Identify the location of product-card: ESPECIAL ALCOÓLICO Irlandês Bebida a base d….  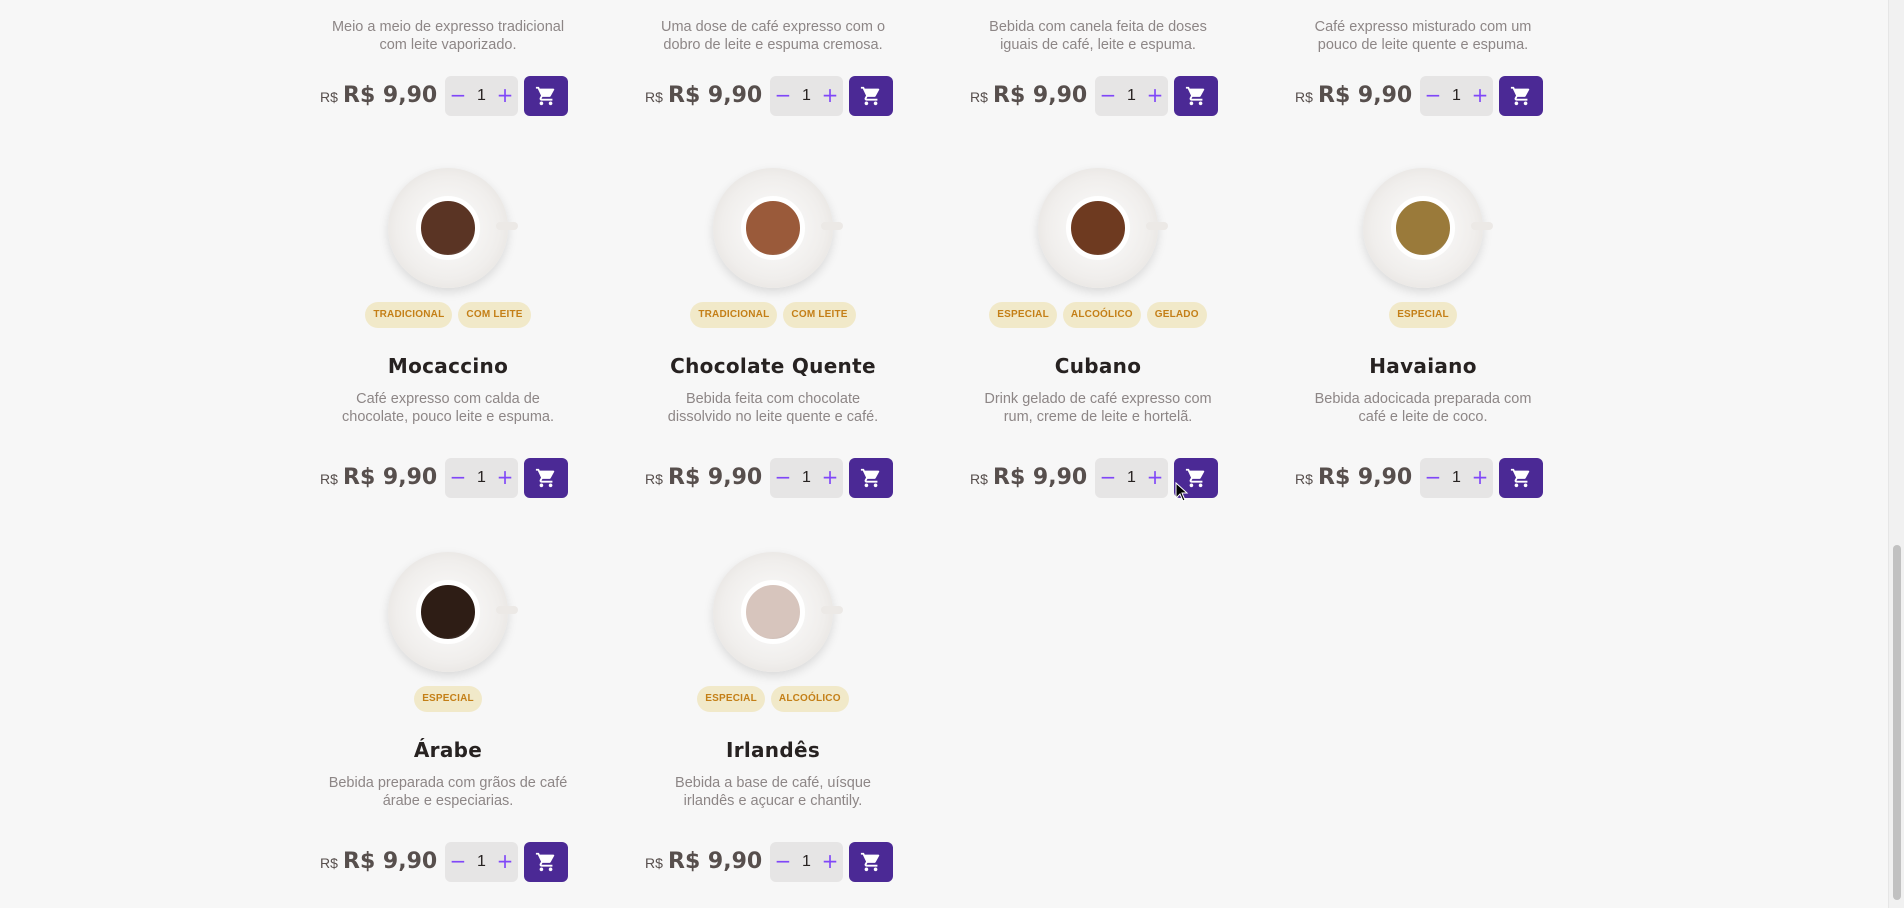
(773, 717).